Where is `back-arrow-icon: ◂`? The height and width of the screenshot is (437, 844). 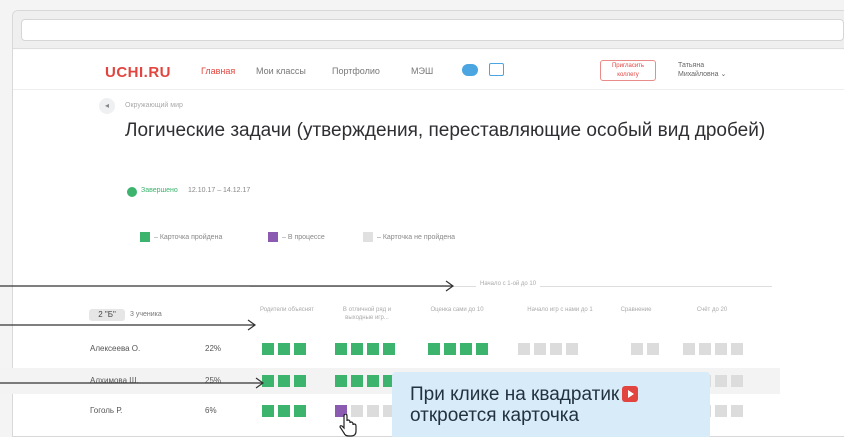
back-arrow-icon: ◂ is located at coordinates (107, 106).